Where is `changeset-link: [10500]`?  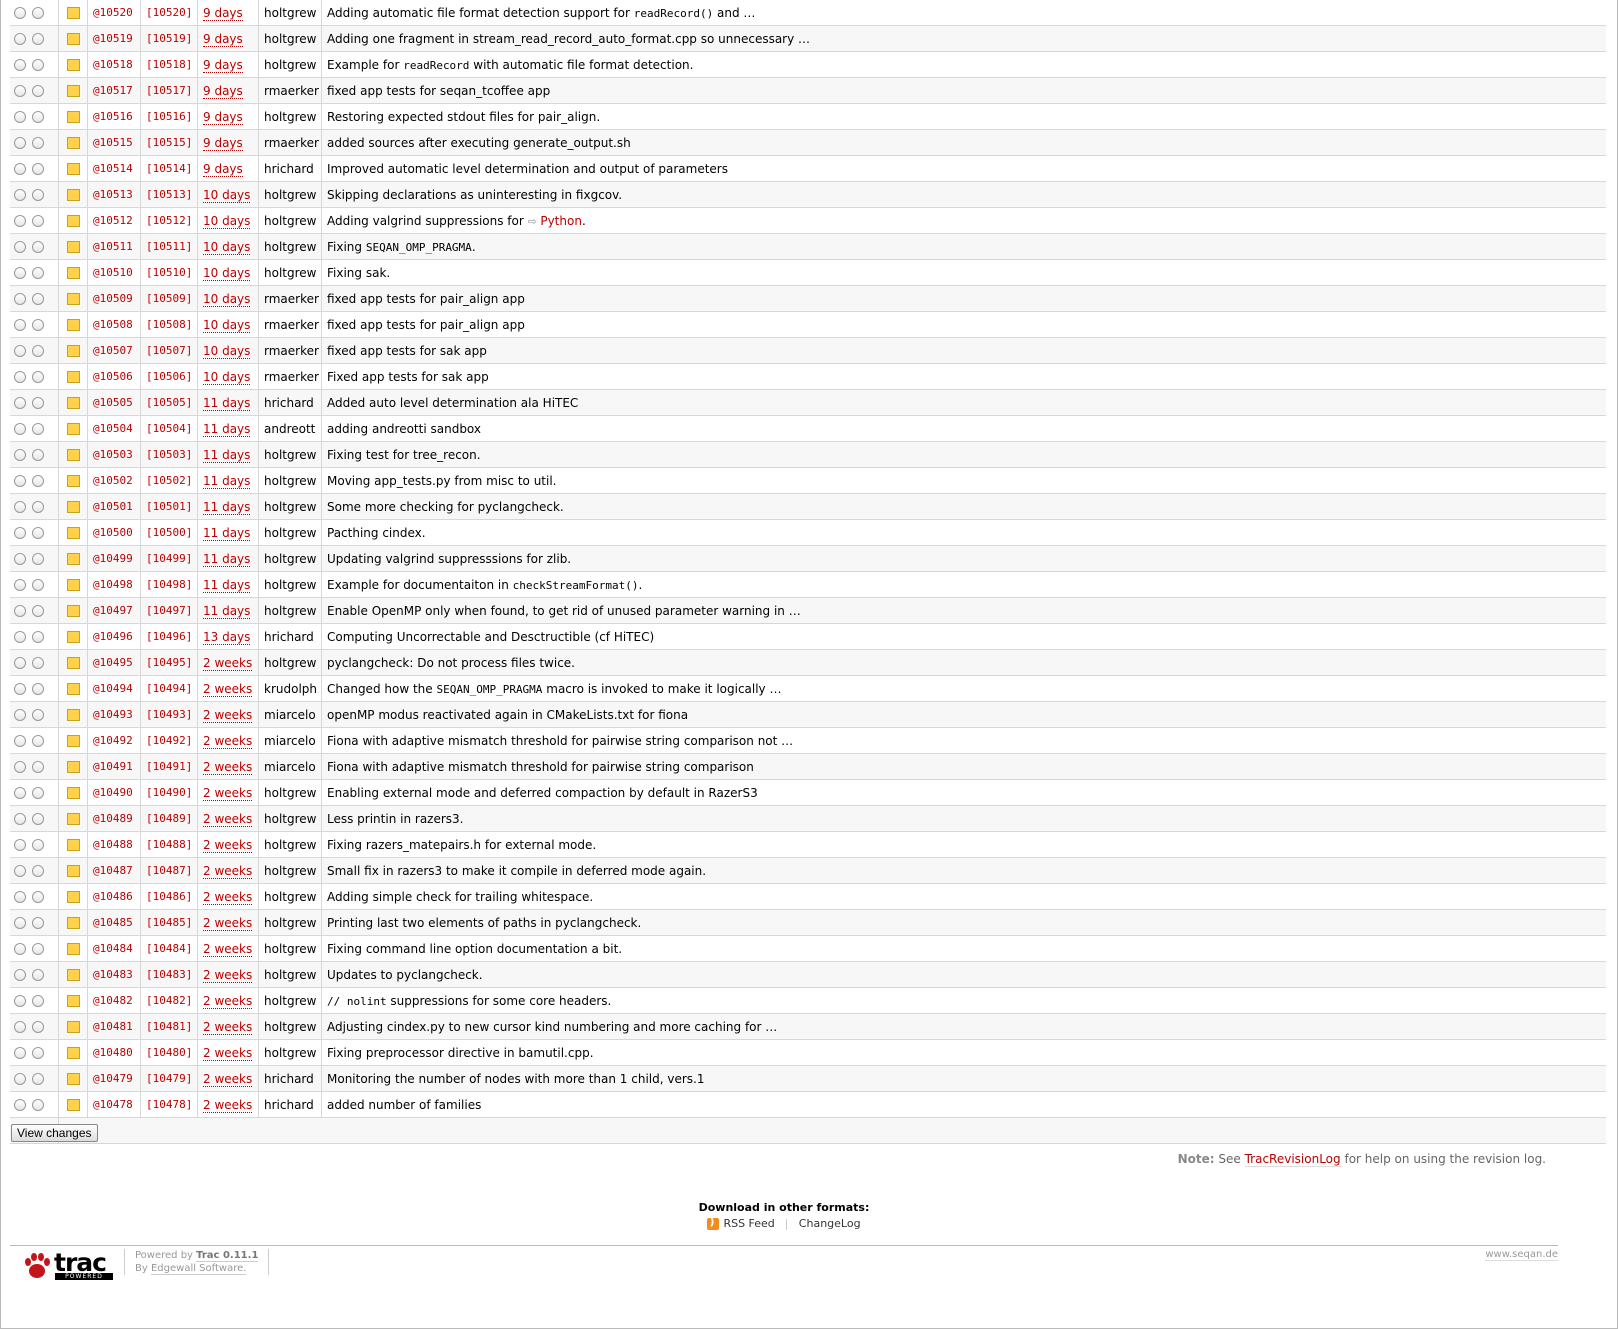 changeset-link: [10500] is located at coordinates (169, 532).